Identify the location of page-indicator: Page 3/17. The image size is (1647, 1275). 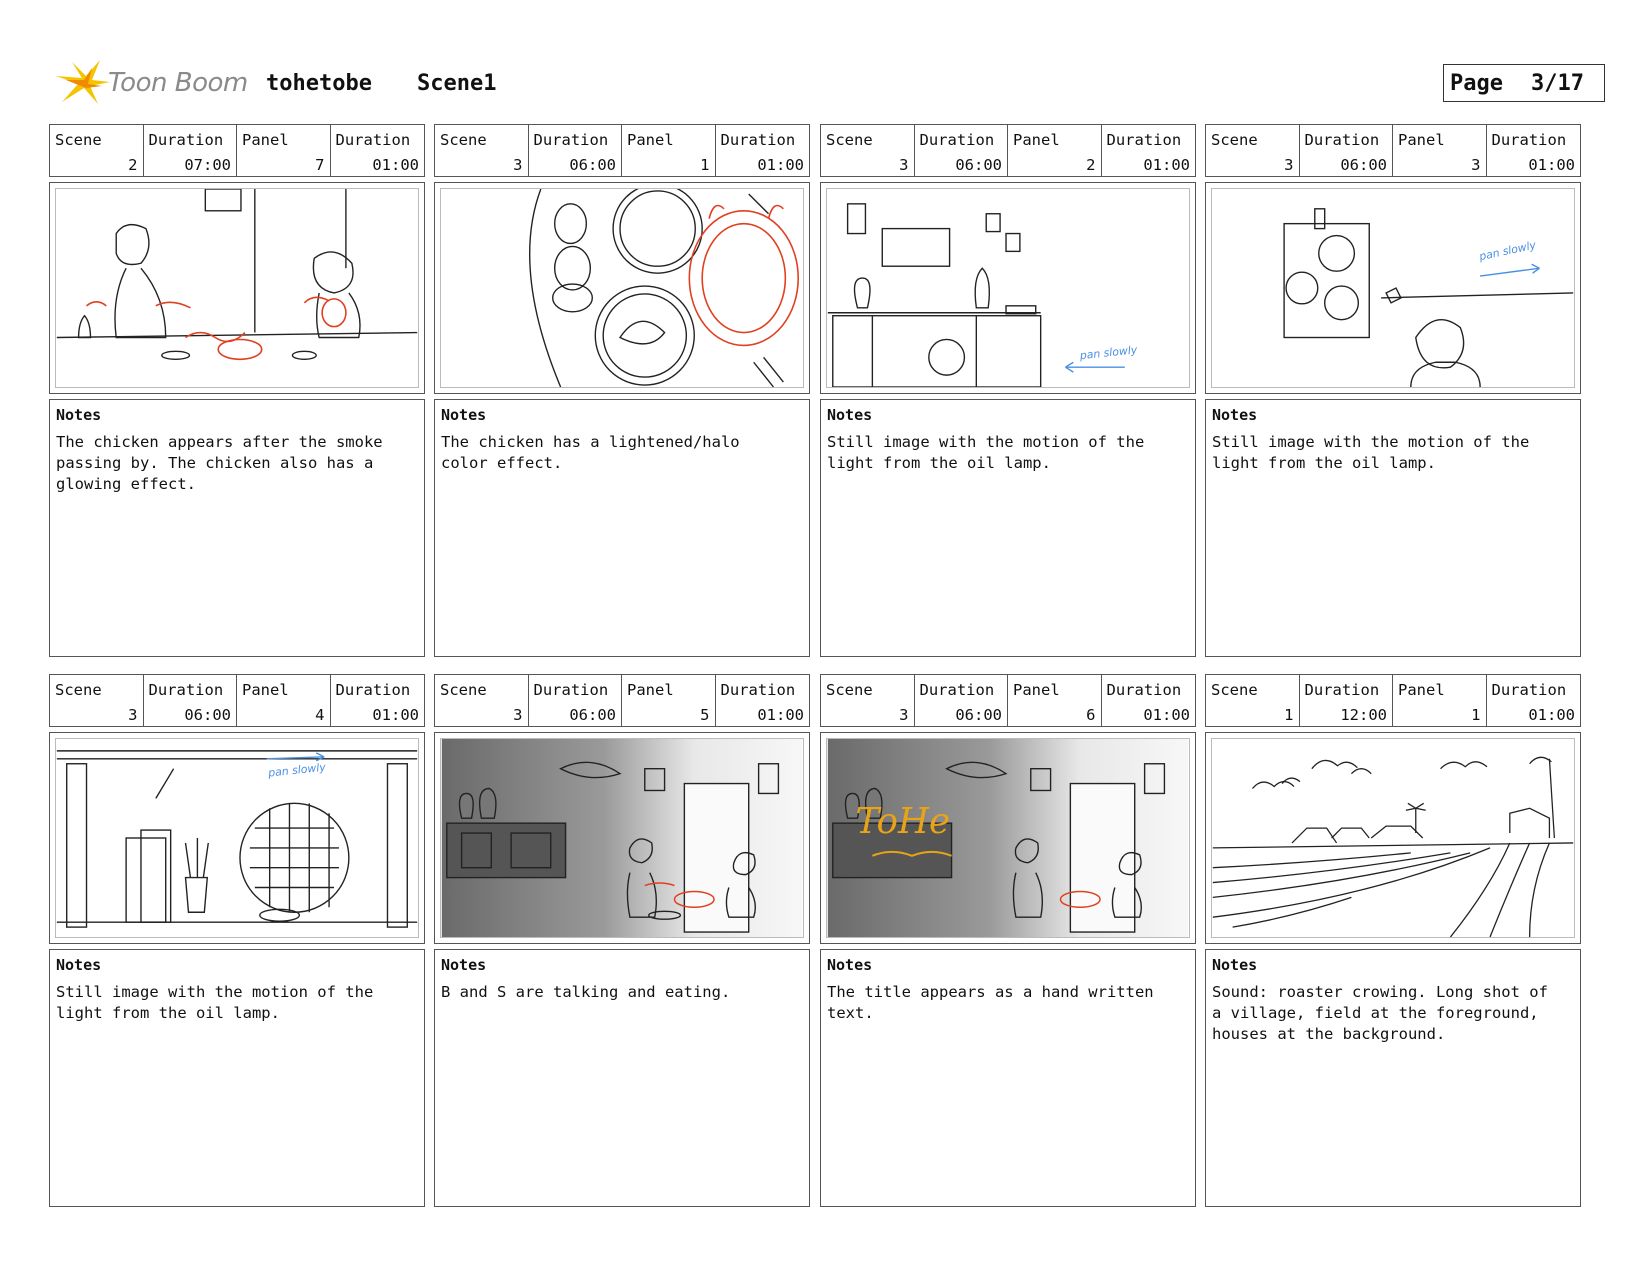
(1524, 83).